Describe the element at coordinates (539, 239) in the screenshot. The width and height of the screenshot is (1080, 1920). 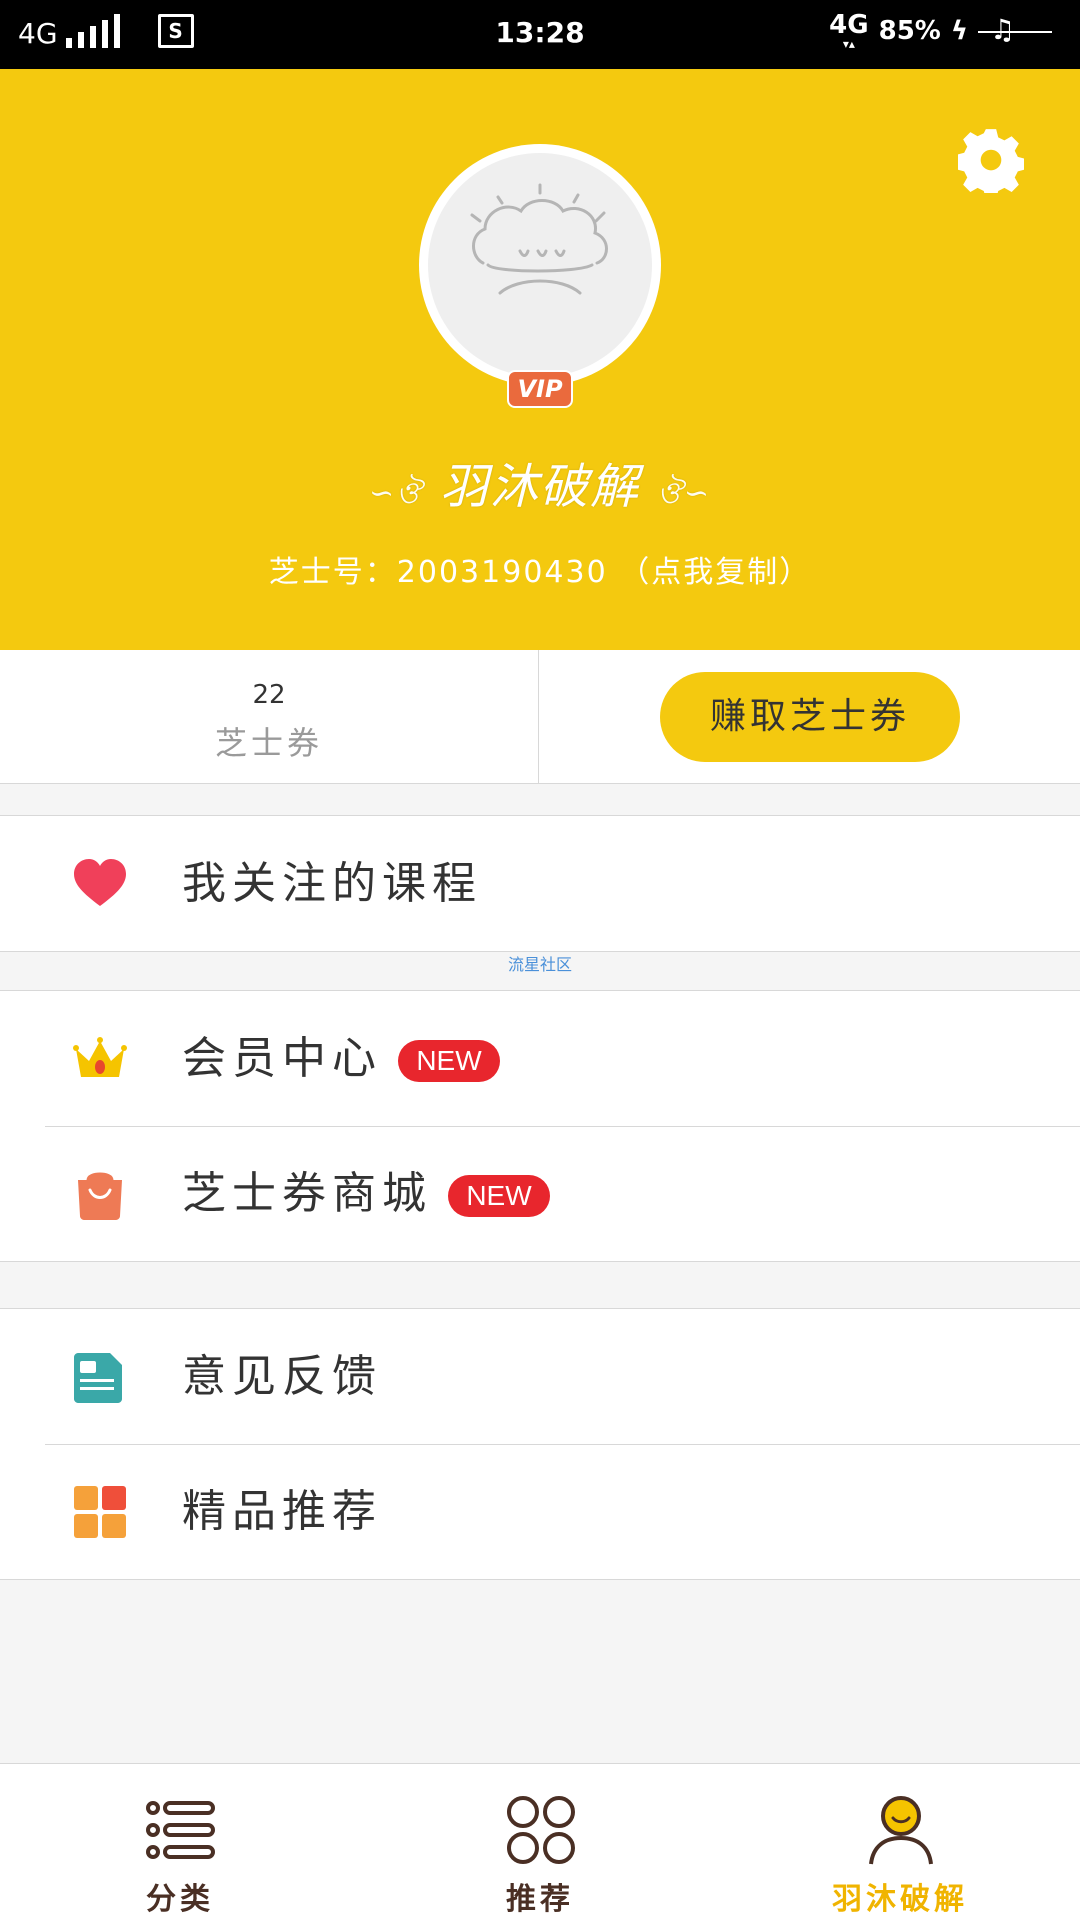
I see `chef-hat-icon` at that location.